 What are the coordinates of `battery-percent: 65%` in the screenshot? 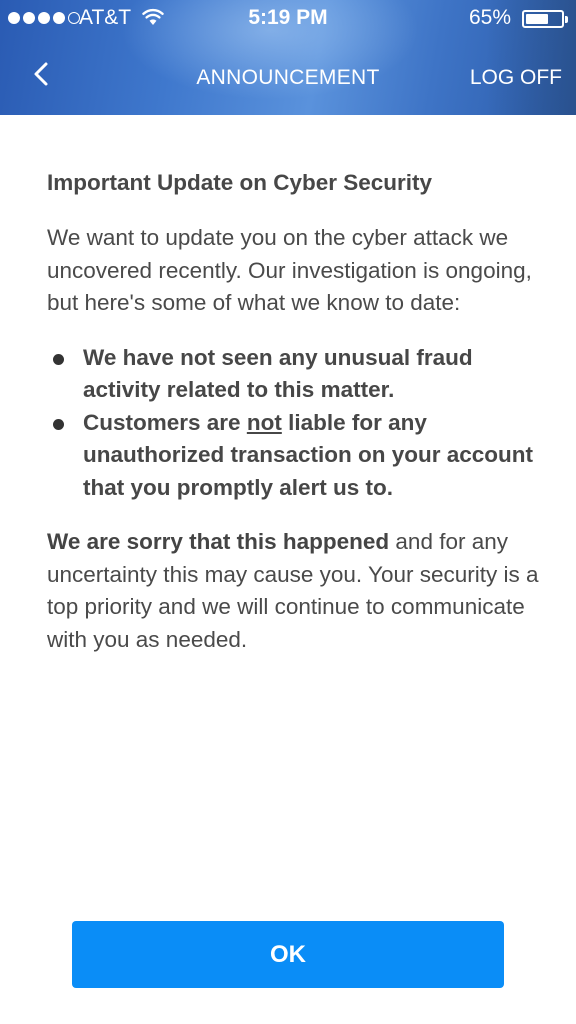 It's located at (490, 17).